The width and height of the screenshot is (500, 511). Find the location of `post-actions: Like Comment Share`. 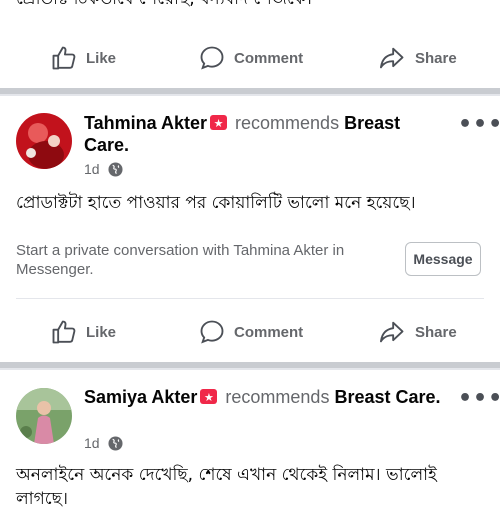

post-actions: Like Comment Share is located at coordinates (250, 332).